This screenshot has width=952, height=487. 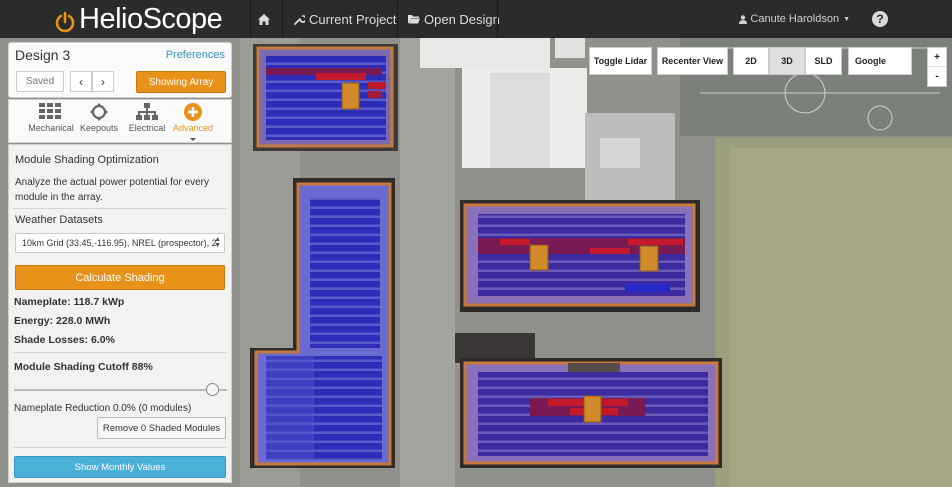 I want to click on redo-button: ›, so click(x=103, y=81).